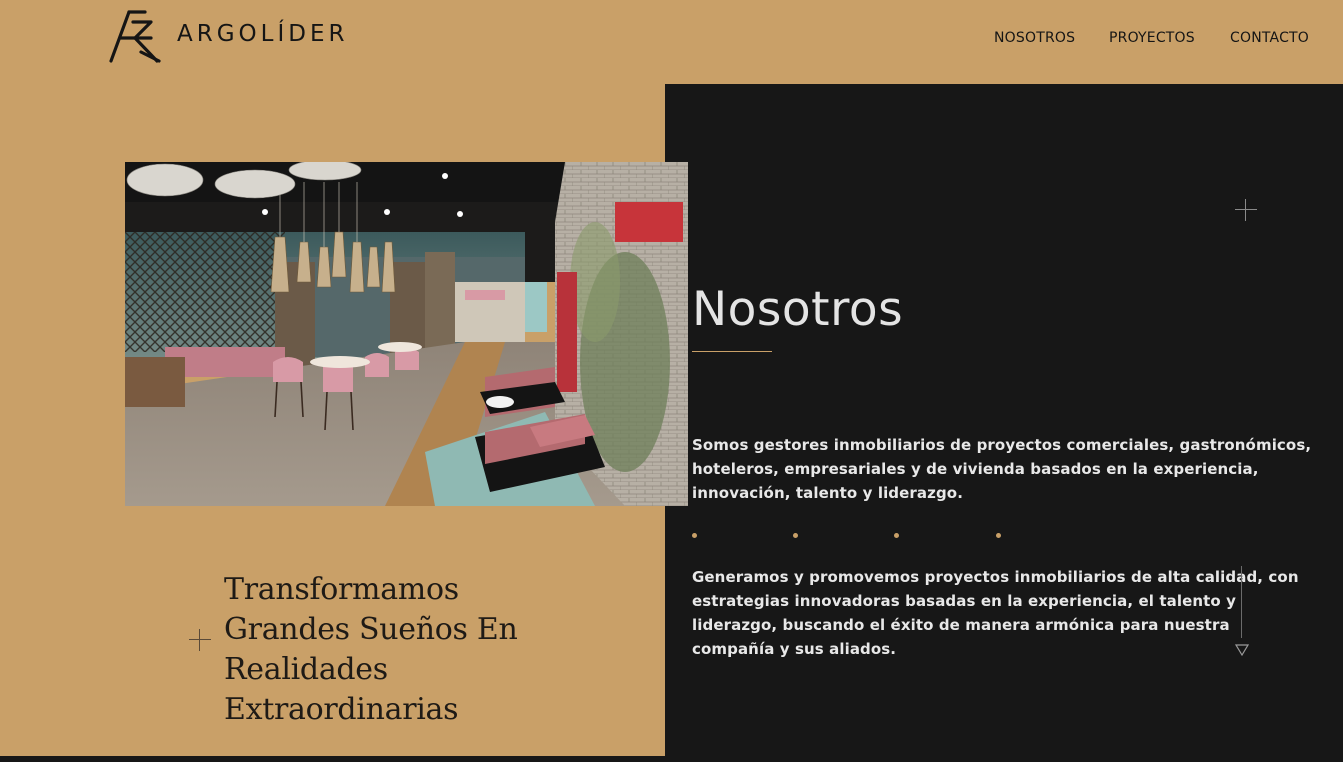  Describe the element at coordinates (732, 351) in the screenshot. I see `title-underline` at that location.